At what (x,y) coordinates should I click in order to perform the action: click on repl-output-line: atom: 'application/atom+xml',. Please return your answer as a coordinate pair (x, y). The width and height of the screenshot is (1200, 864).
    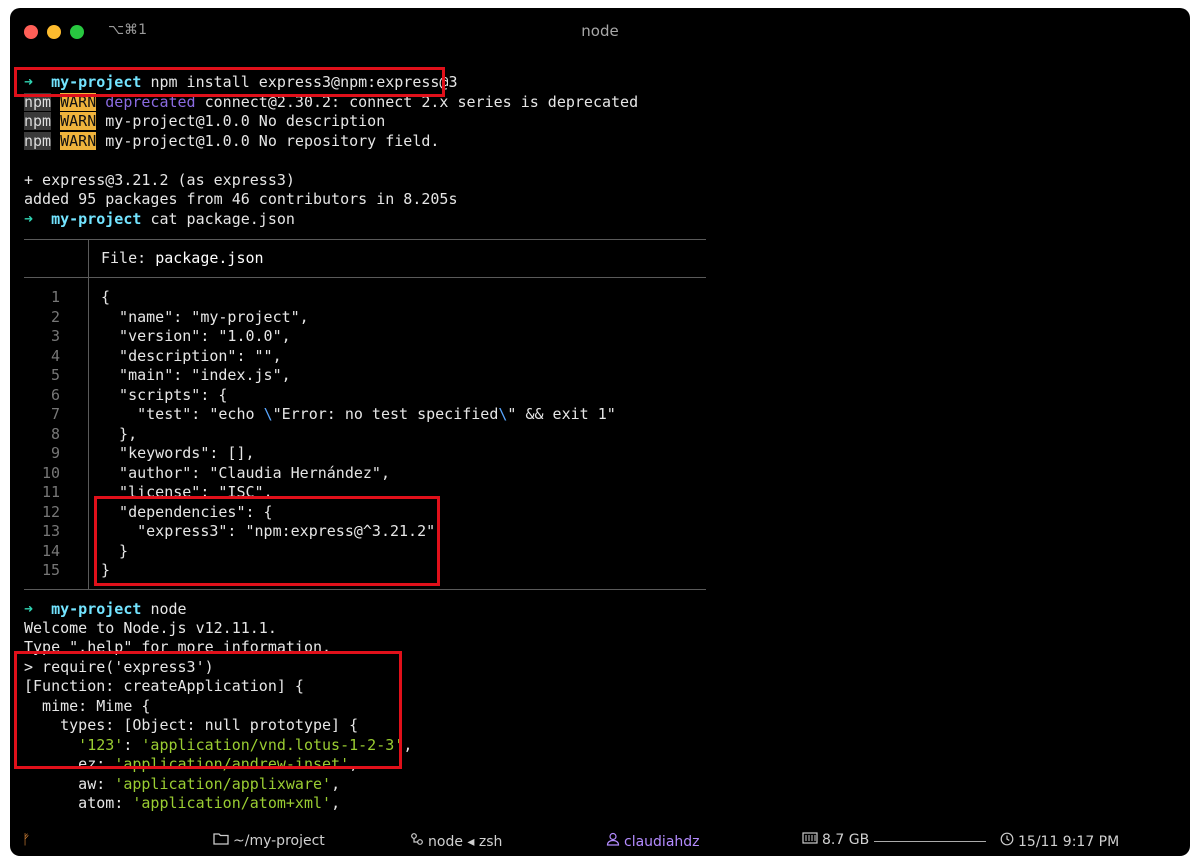
    Looking at the image, I should click on (182, 803).